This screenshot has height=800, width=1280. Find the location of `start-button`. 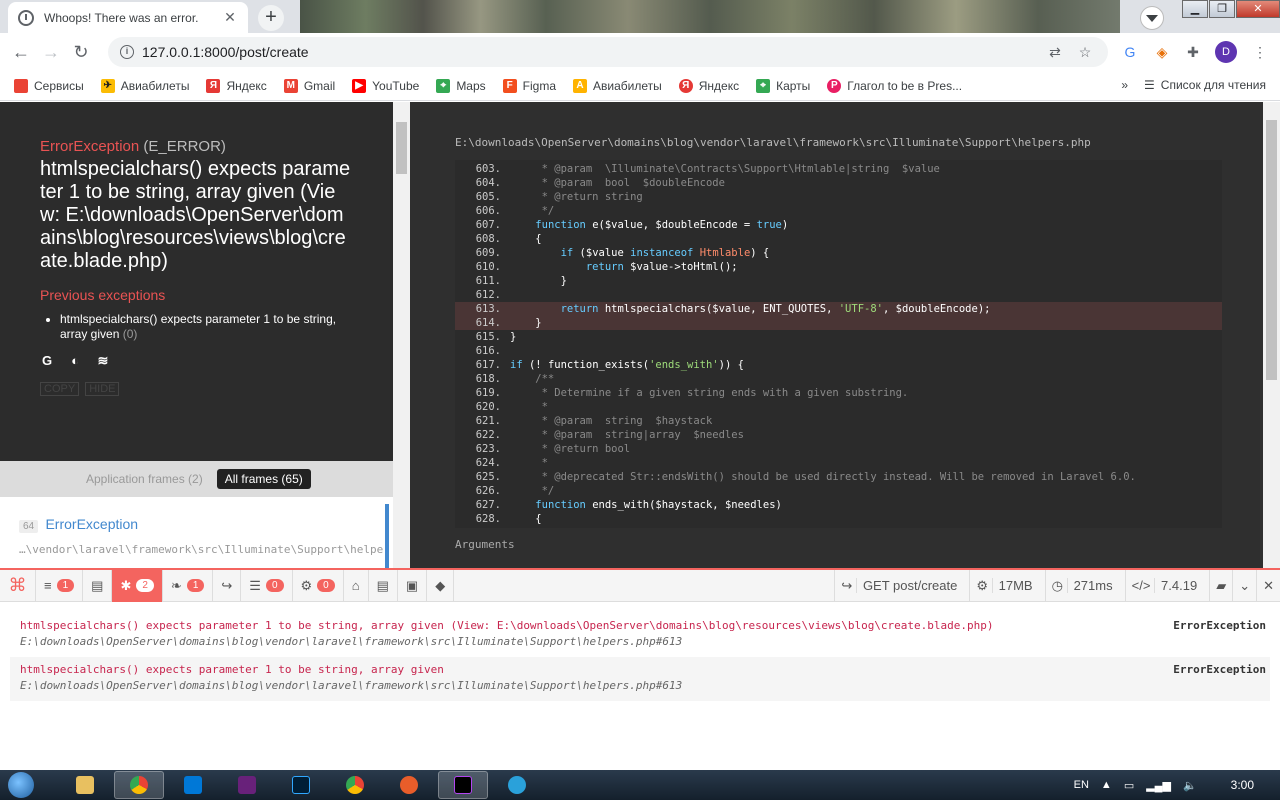

start-button is located at coordinates (21, 785).